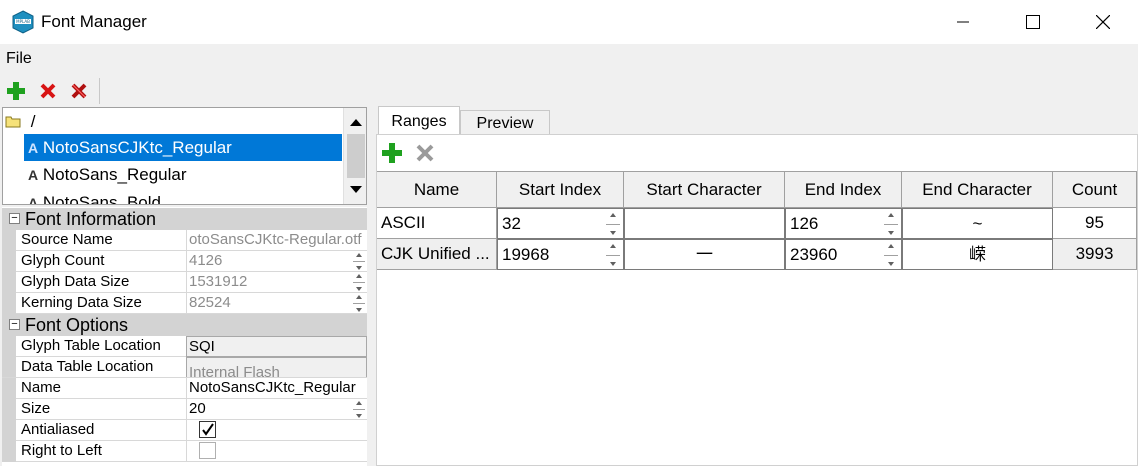 The height and width of the screenshot is (466, 1138). I want to click on tree-item-label: NotoSans_Regular, so click(114, 174).